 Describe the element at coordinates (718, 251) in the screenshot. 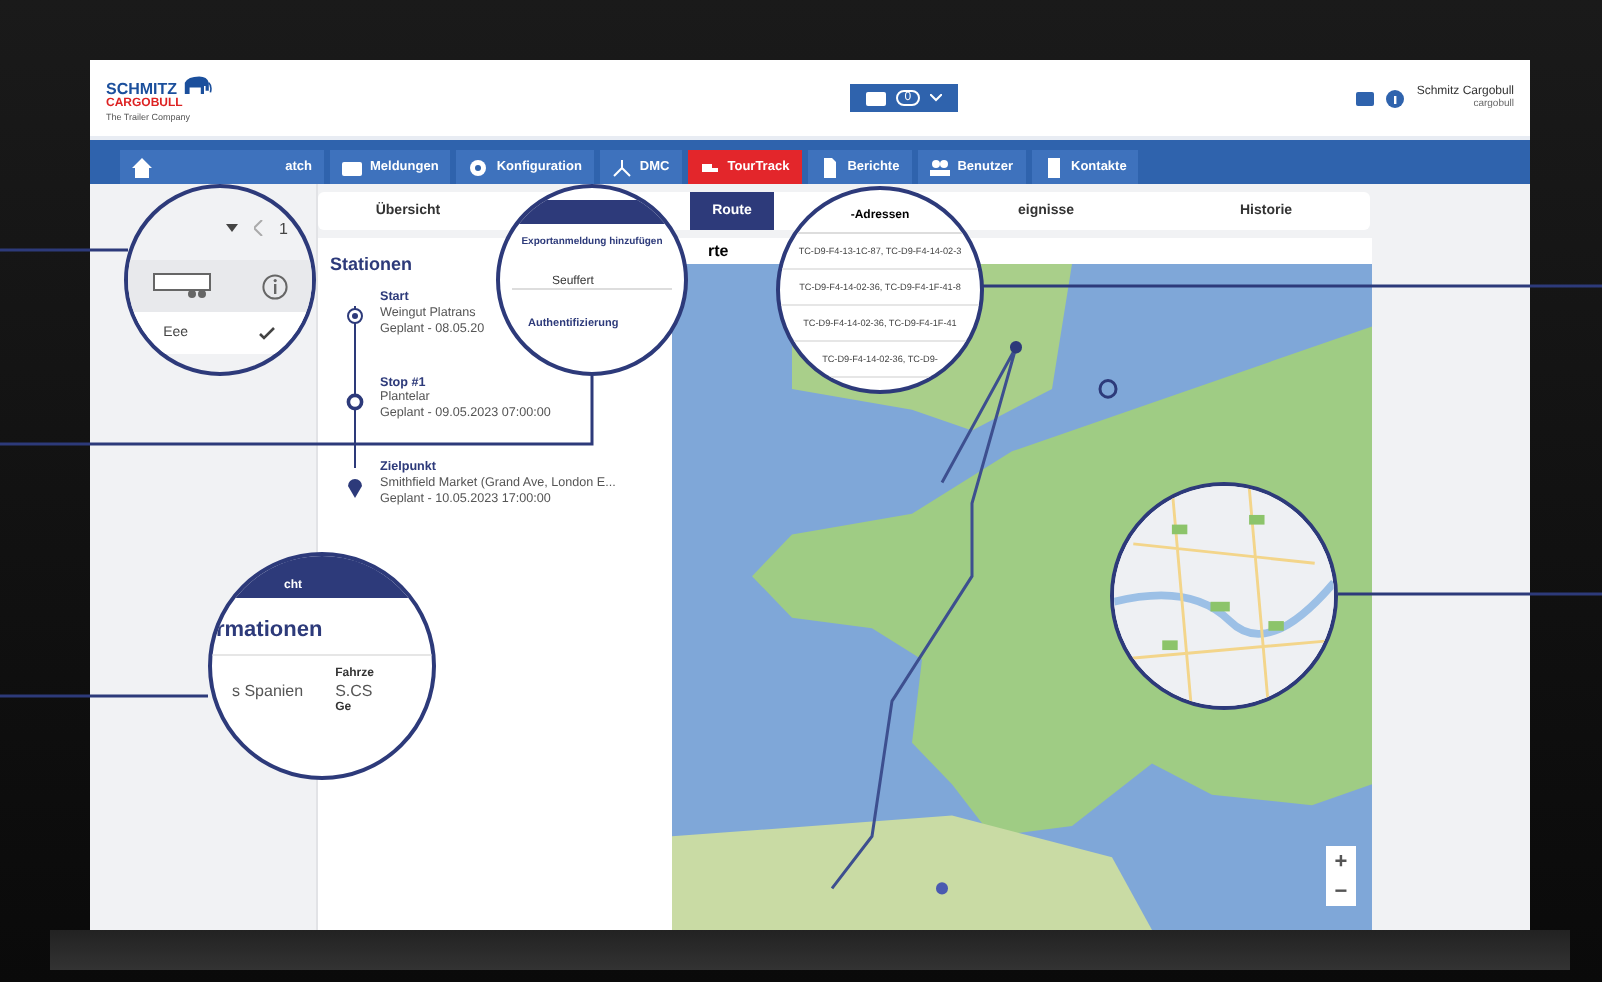

I see `map-title: rte` at that location.